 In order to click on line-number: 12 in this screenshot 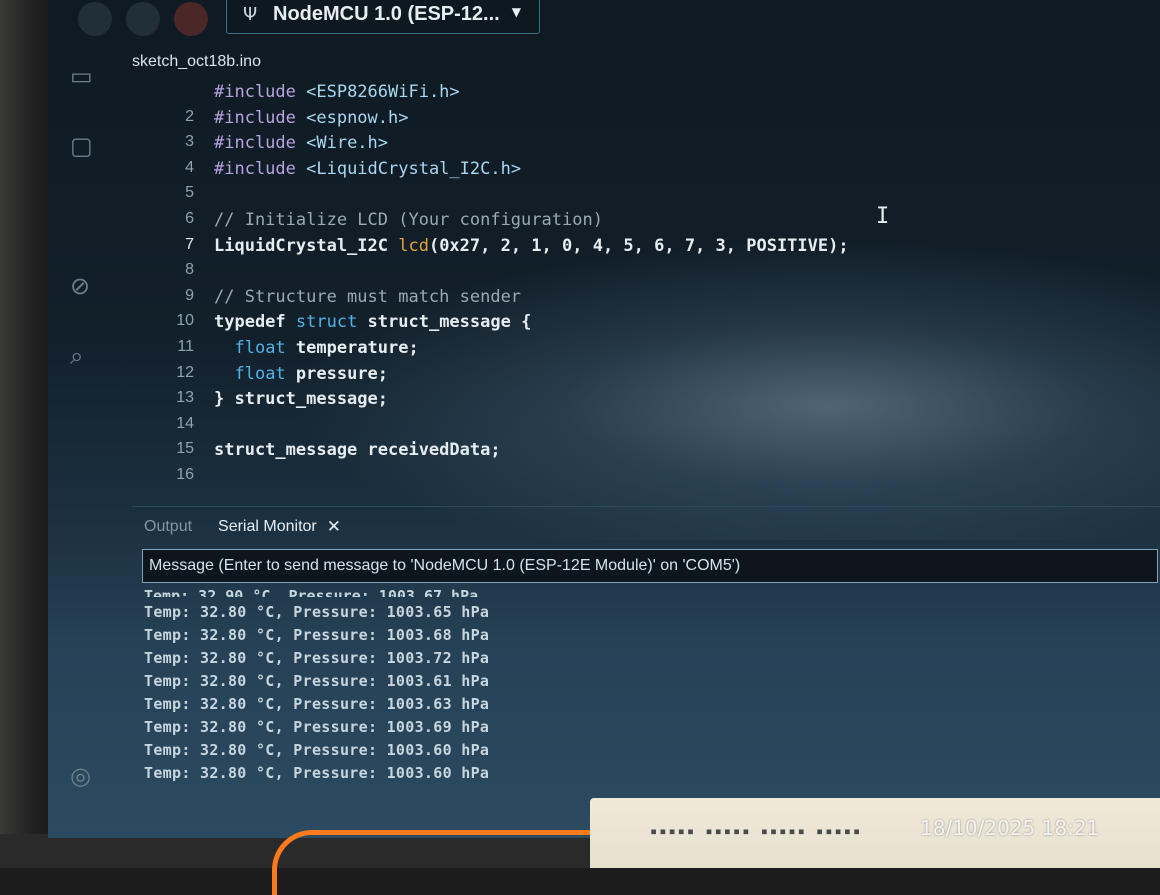, I will do `click(185, 372)`.